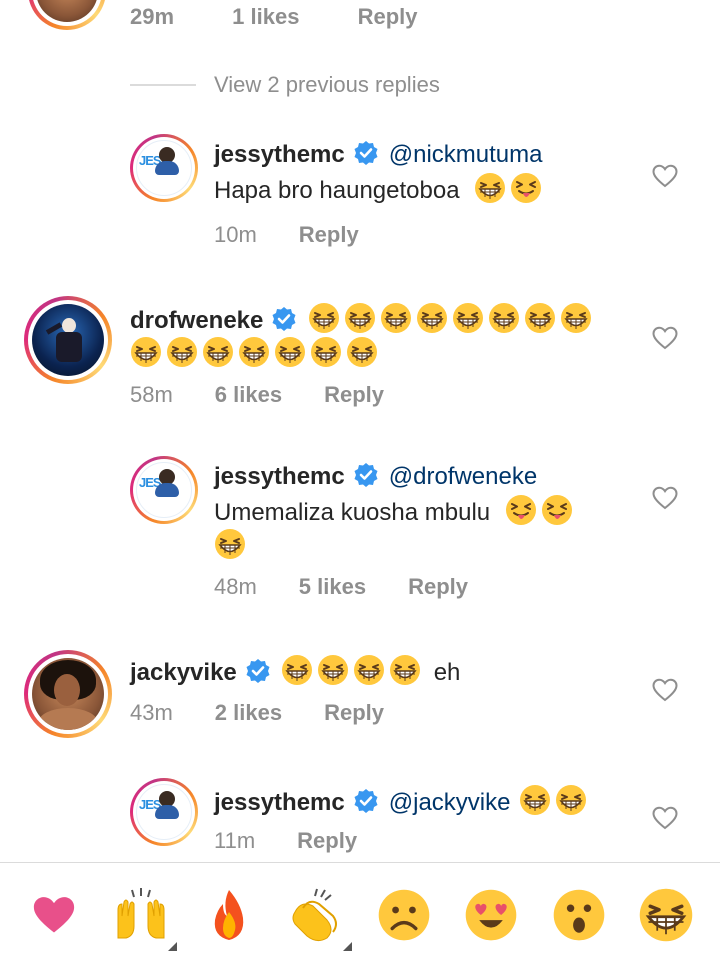  Describe the element at coordinates (196, 320) in the screenshot. I see `username: drofweneke` at that location.